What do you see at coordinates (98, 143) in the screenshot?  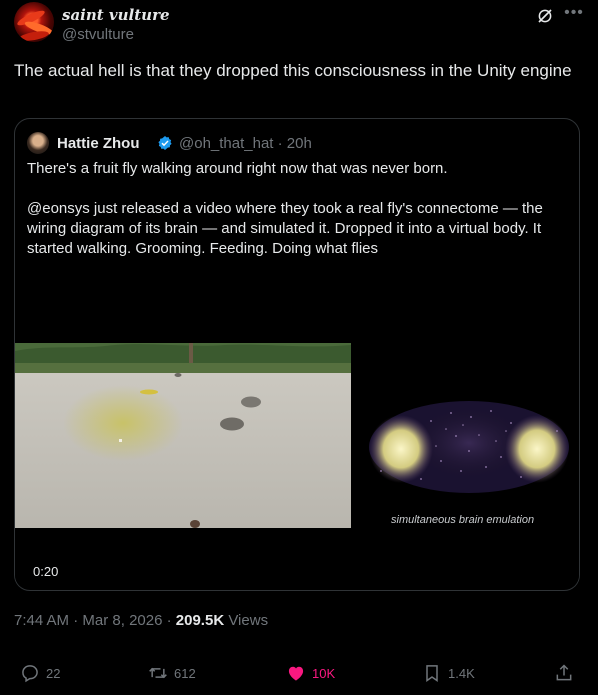 I see `quoted-author-name: Hattie Zhou` at bounding box center [98, 143].